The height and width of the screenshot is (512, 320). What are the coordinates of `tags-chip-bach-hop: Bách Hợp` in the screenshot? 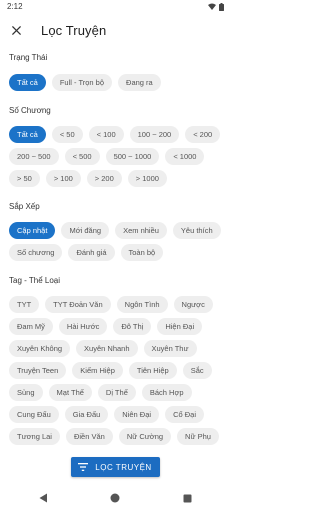 It's located at (166, 392).